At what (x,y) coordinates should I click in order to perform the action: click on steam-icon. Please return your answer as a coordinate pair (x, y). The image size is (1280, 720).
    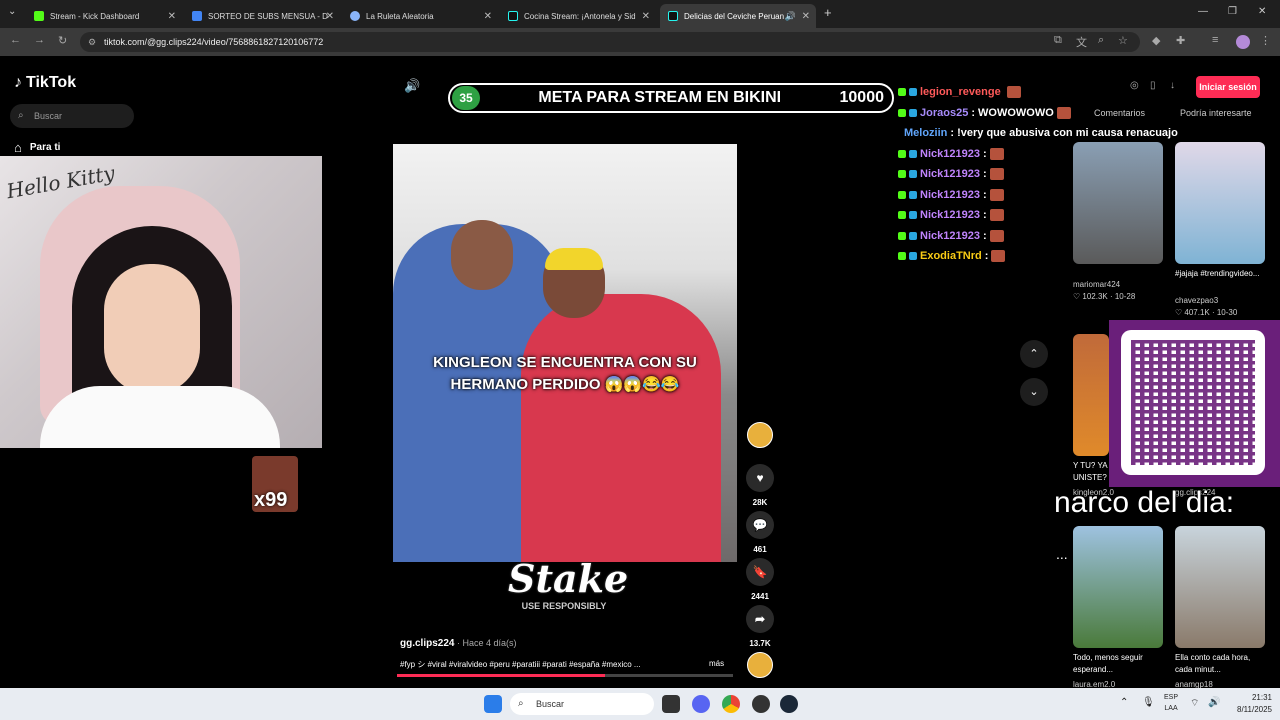
    Looking at the image, I should click on (789, 704).